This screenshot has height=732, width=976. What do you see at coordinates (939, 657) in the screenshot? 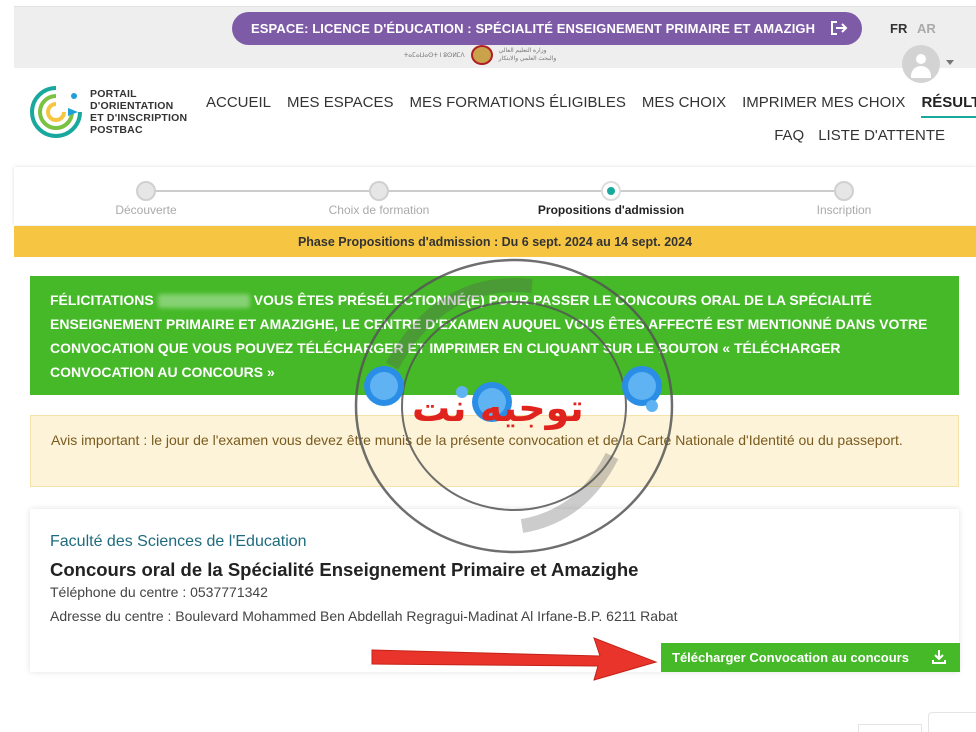
I see `download-icon` at bounding box center [939, 657].